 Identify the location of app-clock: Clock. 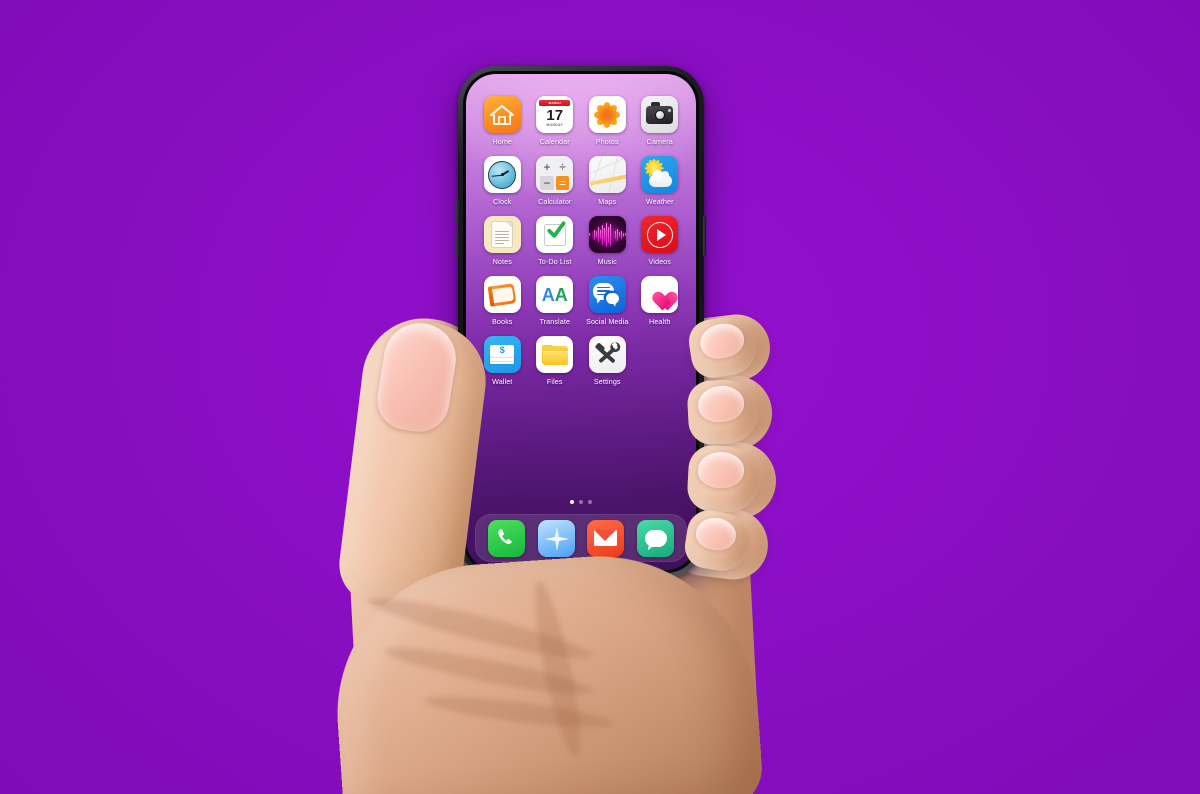
(502, 181).